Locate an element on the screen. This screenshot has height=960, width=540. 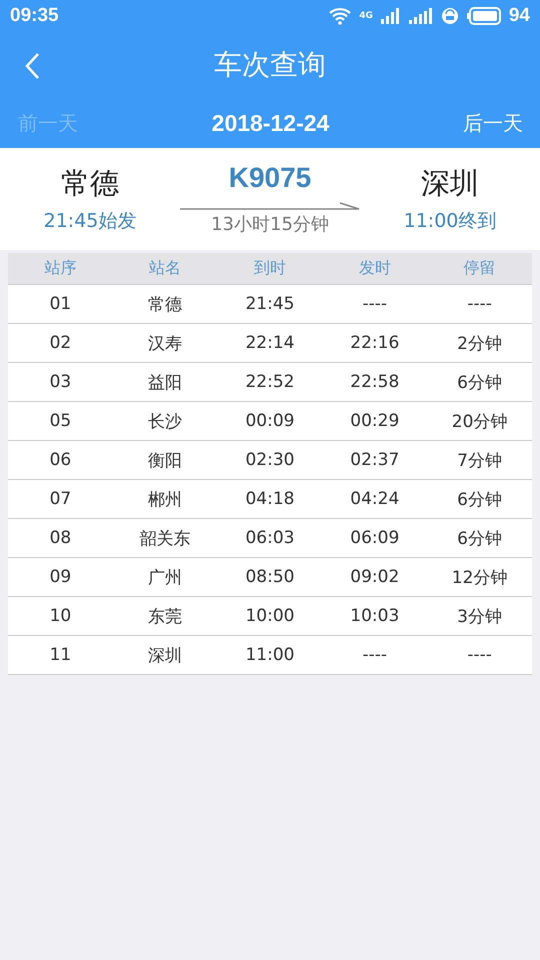
table-cell-text: 广州 is located at coordinates (165, 577).